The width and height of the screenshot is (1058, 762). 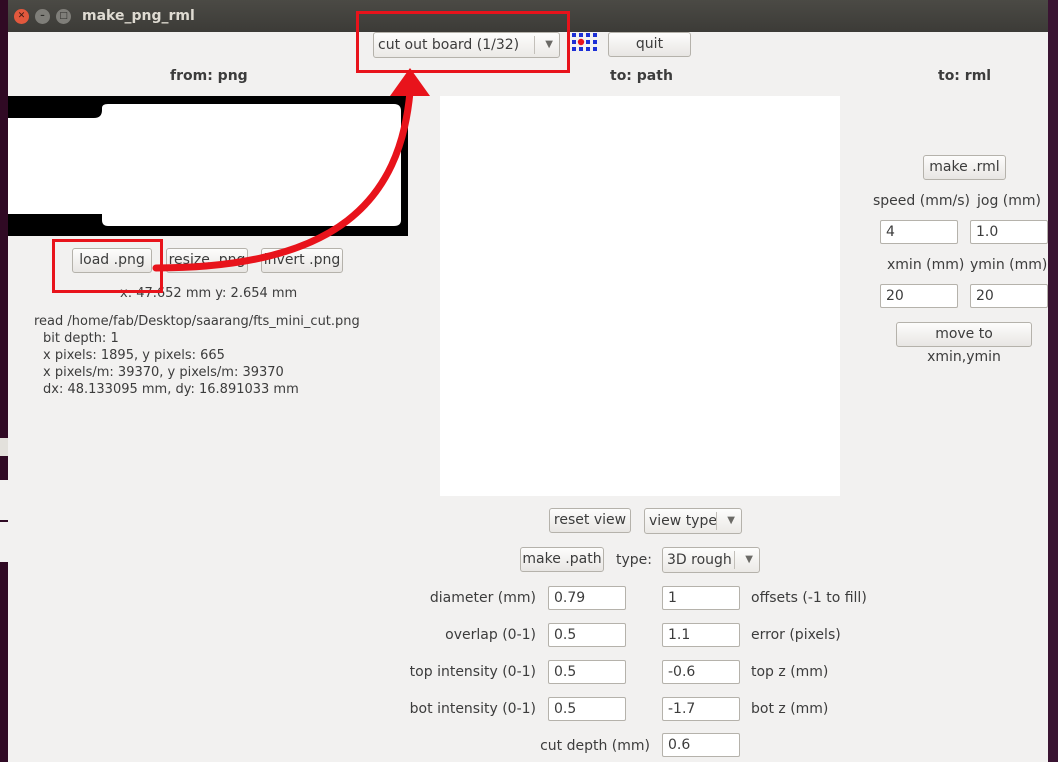 I want to click on annotation-arrow, so click(x=291, y=170).